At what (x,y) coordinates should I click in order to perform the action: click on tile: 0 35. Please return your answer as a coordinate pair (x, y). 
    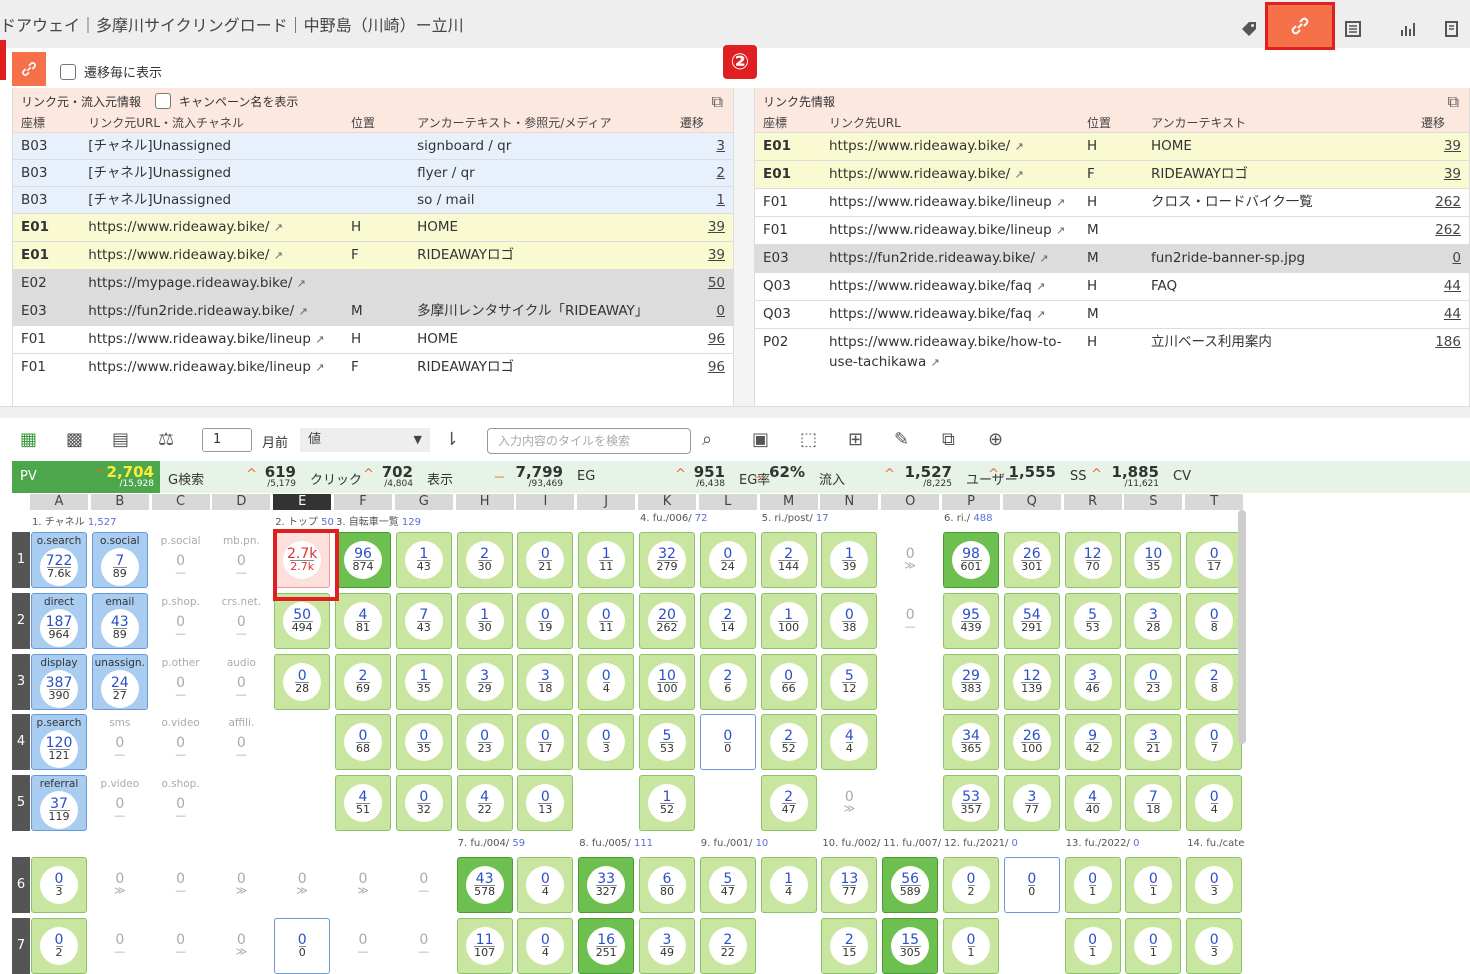
    Looking at the image, I should click on (423, 742).